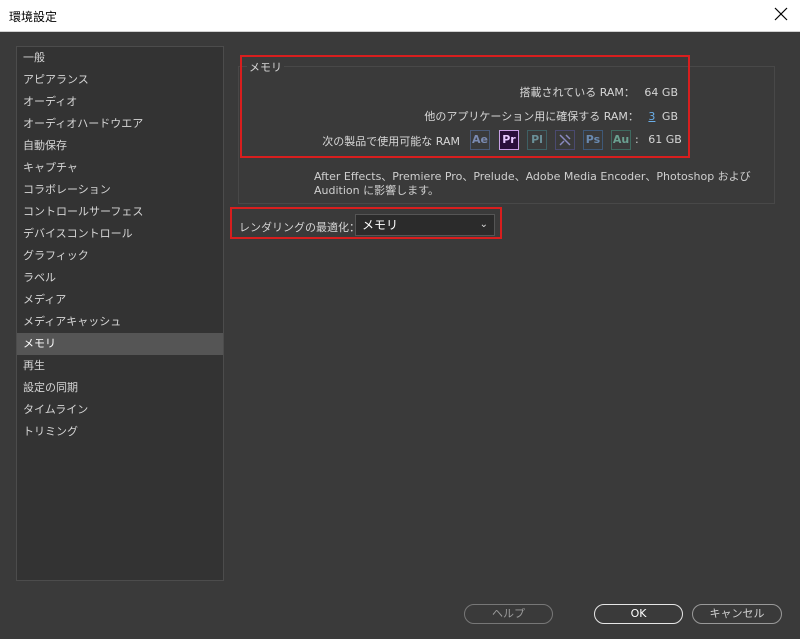 Image resolution: width=800 pixels, height=639 pixels. Describe the element at coordinates (508, 614) in the screenshot. I see `help-button: ヘルプ` at that location.